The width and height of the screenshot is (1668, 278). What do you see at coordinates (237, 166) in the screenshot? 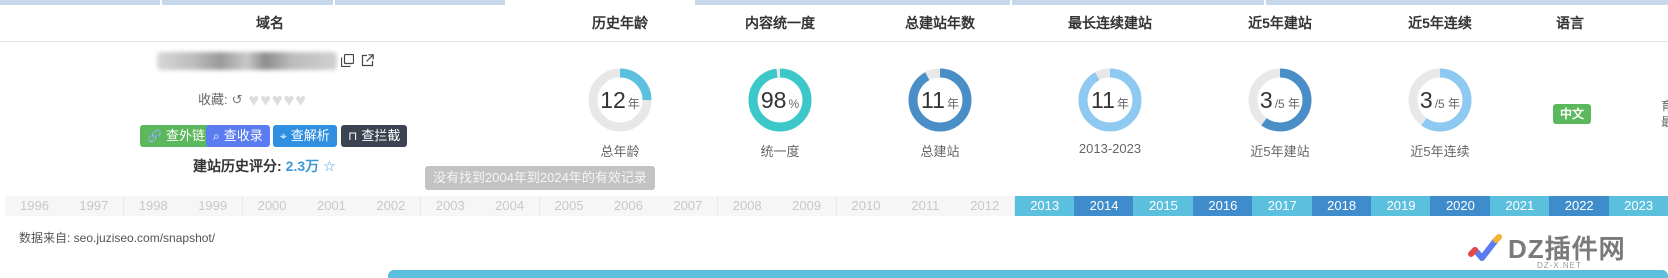
I see `score-label: 建站历史评分:` at bounding box center [237, 166].